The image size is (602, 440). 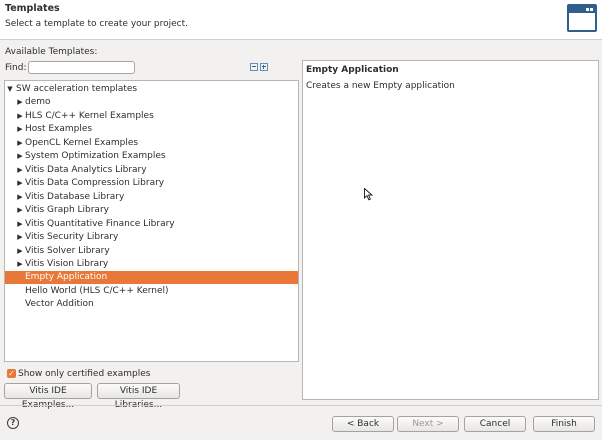 I want to click on tree-item-data-compression: ▶ Vitis Data Compression Library, so click(x=151, y=183).